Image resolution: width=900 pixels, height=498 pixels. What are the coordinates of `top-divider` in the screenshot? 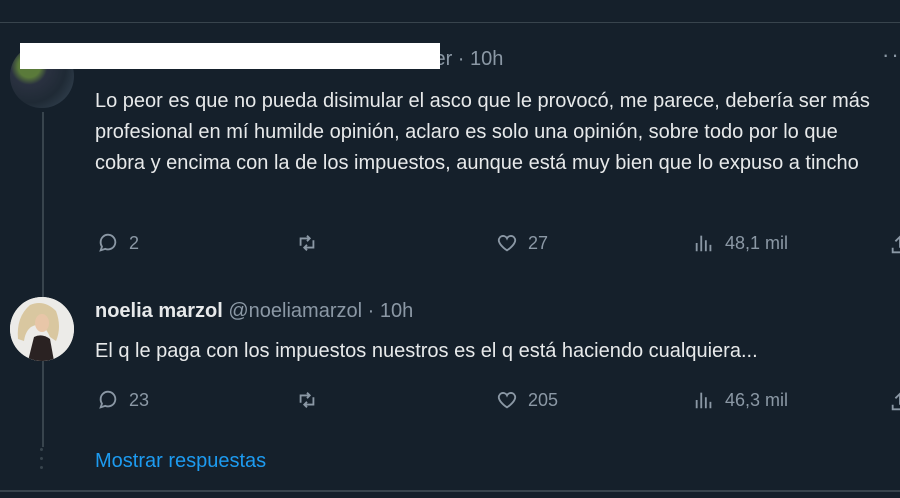 It's located at (450, 22).